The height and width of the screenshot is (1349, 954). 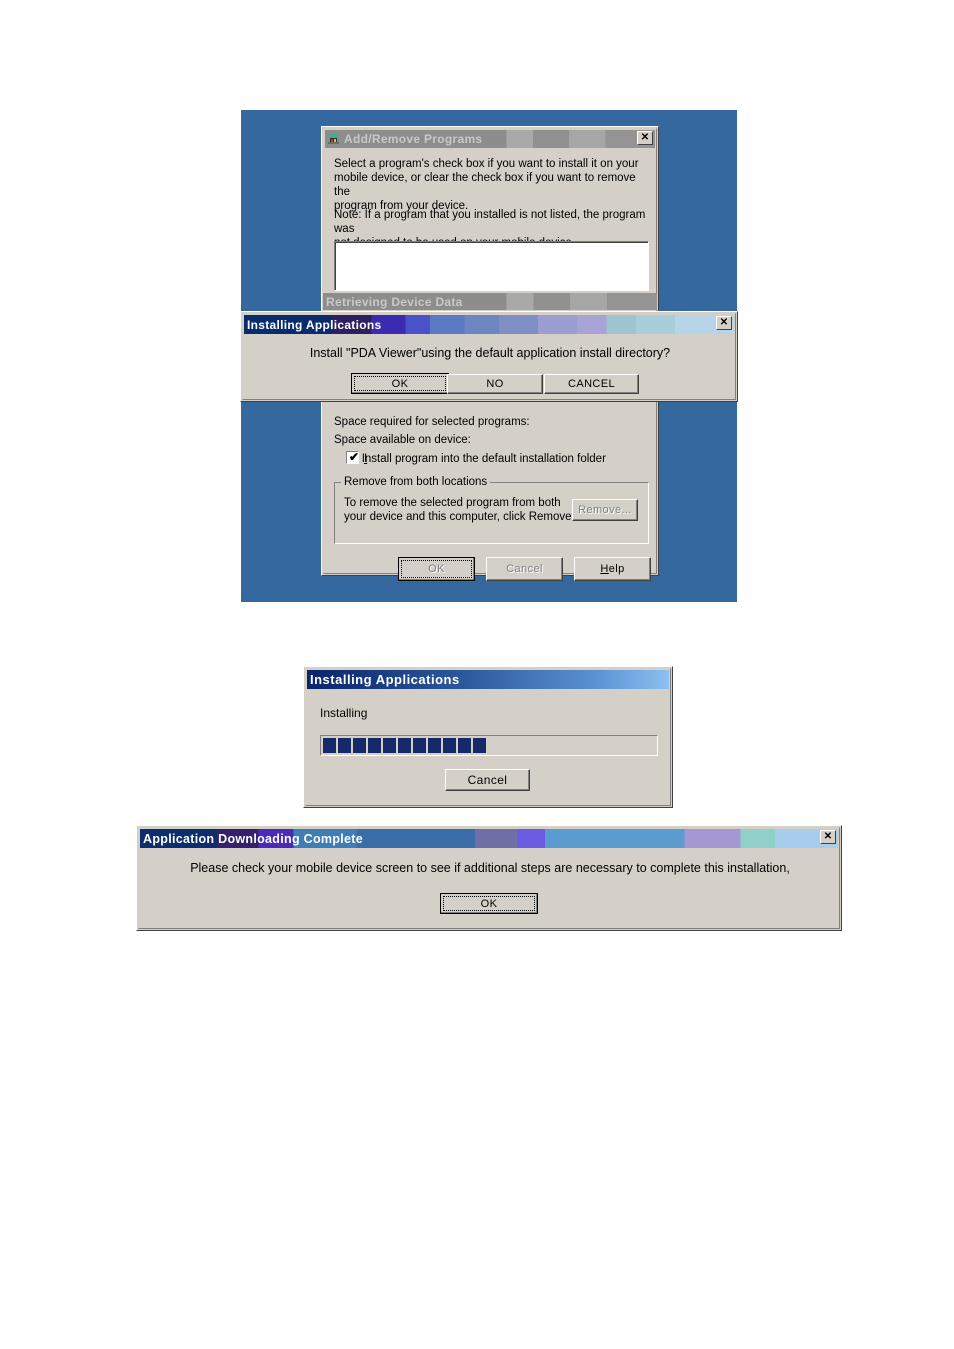 What do you see at coordinates (416, 482) in the screenshot?
I see `remove-group-title: Remove from both locations` at bounding box center [416, 482].